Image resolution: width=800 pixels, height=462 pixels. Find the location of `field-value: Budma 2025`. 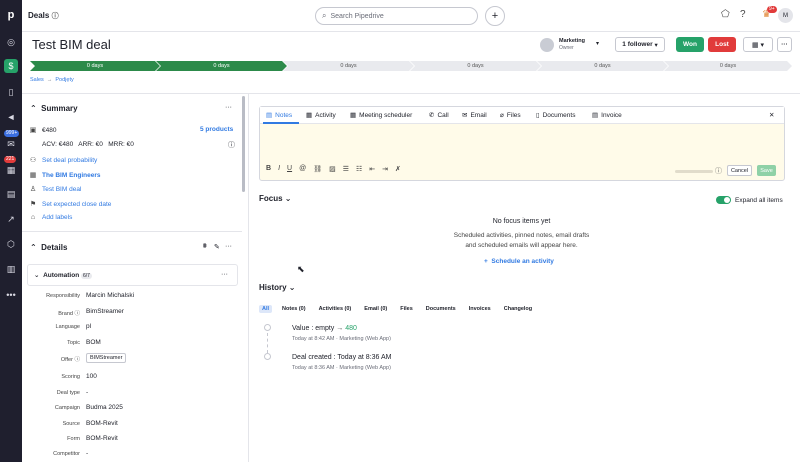

field-value: Budma 2025 is located at coordinates (104, 407).